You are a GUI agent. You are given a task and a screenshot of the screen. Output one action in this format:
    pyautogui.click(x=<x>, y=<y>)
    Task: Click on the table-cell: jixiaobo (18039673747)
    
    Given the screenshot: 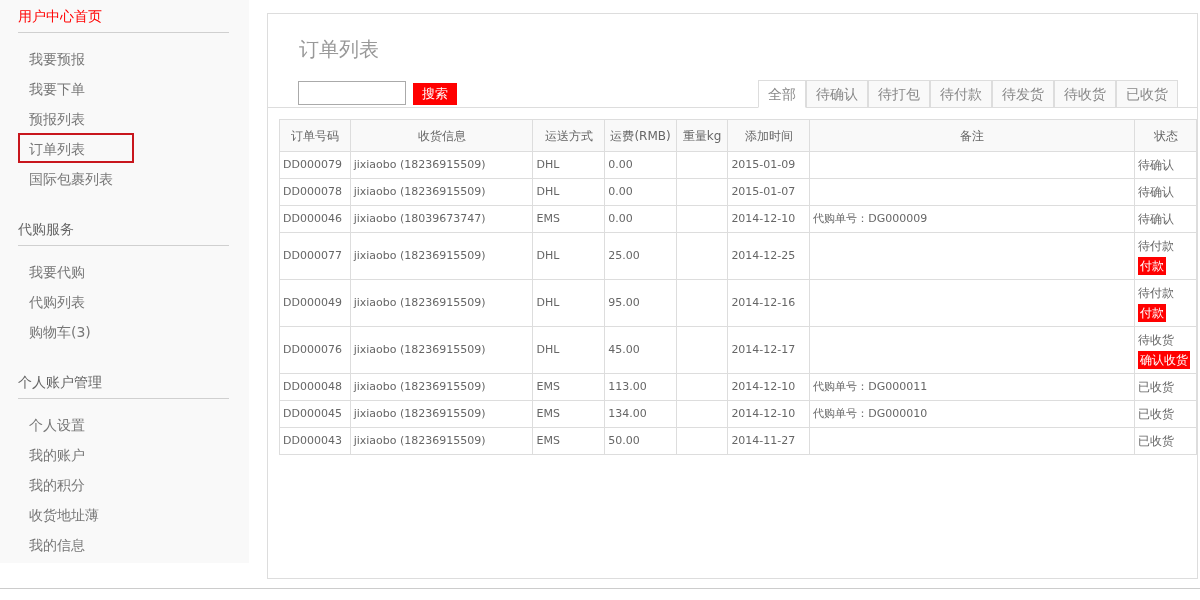 What is the action you would take?
    pyautogui.click(x=441, y=219)
    